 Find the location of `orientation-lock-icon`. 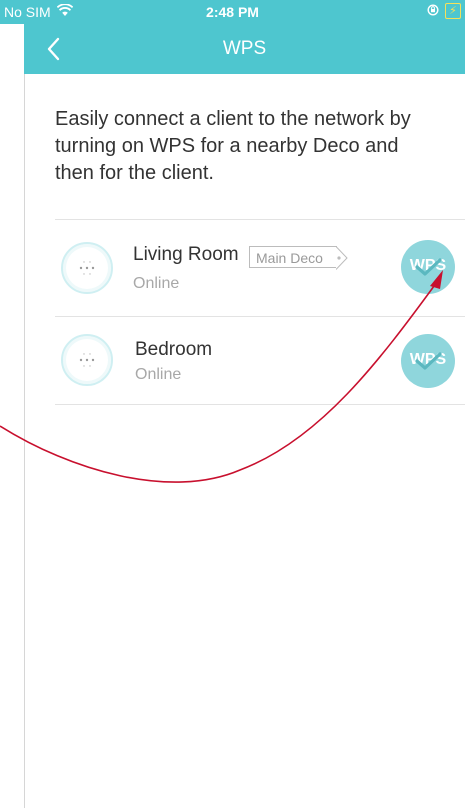

orientation-lock-icon is located at coordinates (433, 11).